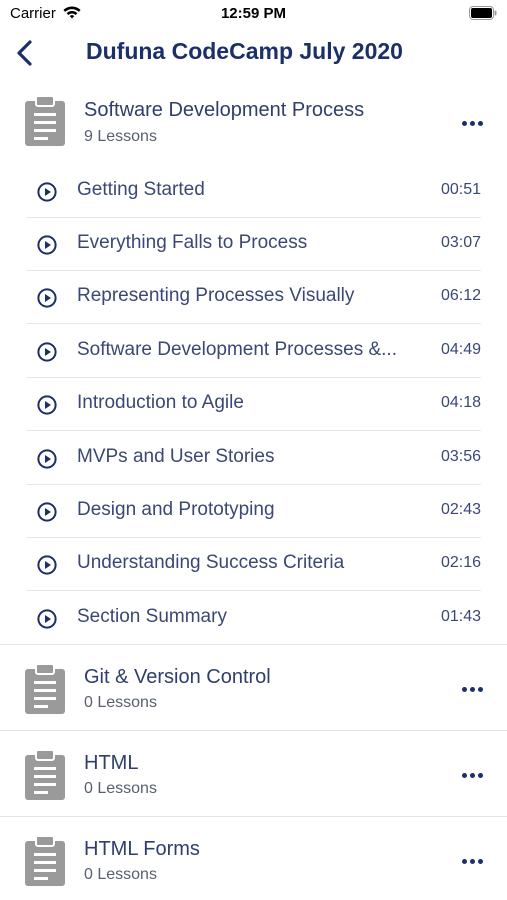  Describe the element at coordinates (253, 404) in the screenshot. I see `lesson-row: Introduction to Agile 04:18` at that location.